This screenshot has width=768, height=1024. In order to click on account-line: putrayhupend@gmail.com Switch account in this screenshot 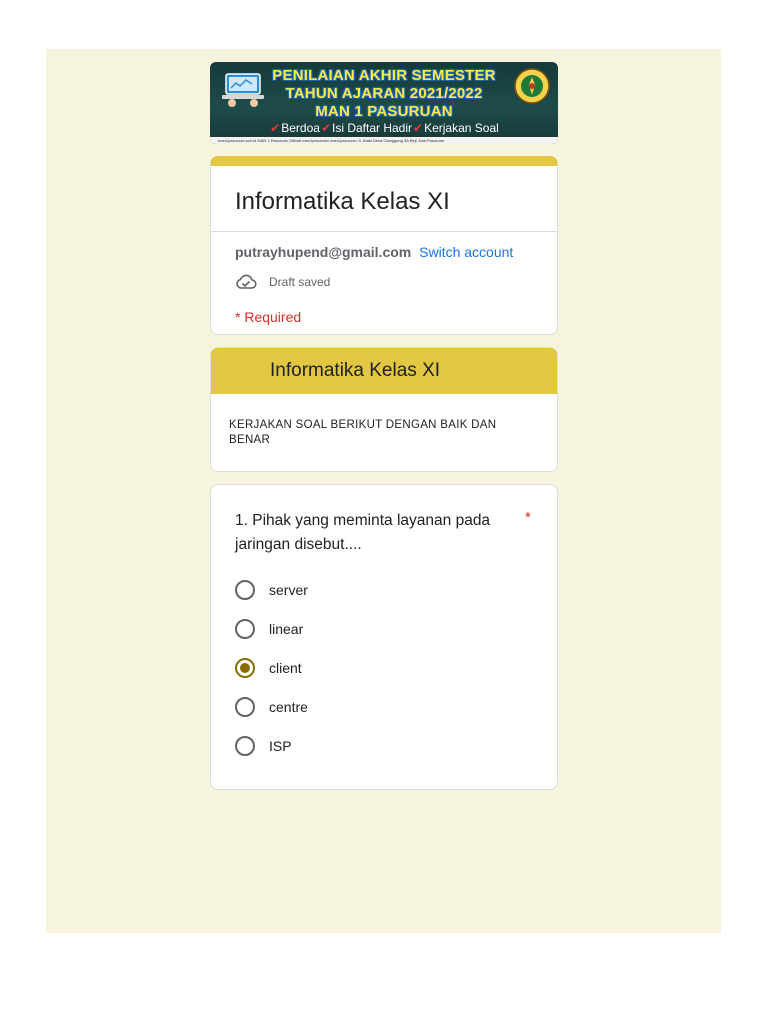, I will do `click(374, 252)`.